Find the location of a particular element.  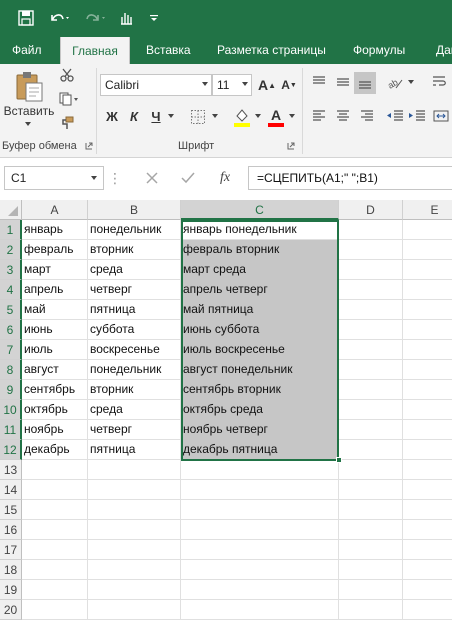

cell: май пятница is located at coordinates (260, 310).